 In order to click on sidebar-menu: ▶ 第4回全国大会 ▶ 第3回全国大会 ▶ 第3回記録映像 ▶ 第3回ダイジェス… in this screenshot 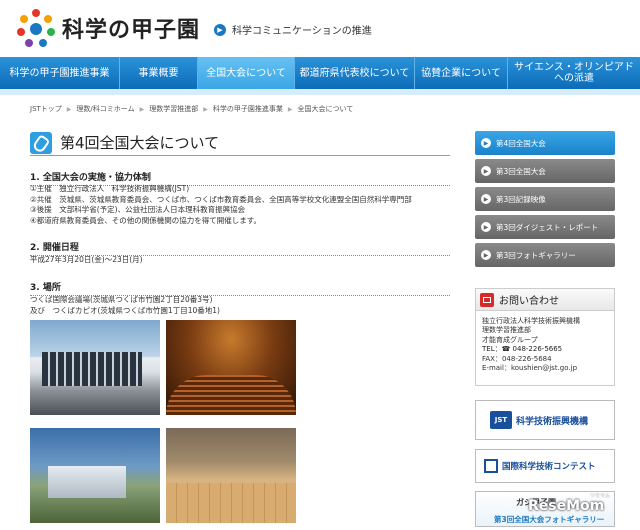, I will do `click(545, 201)`.